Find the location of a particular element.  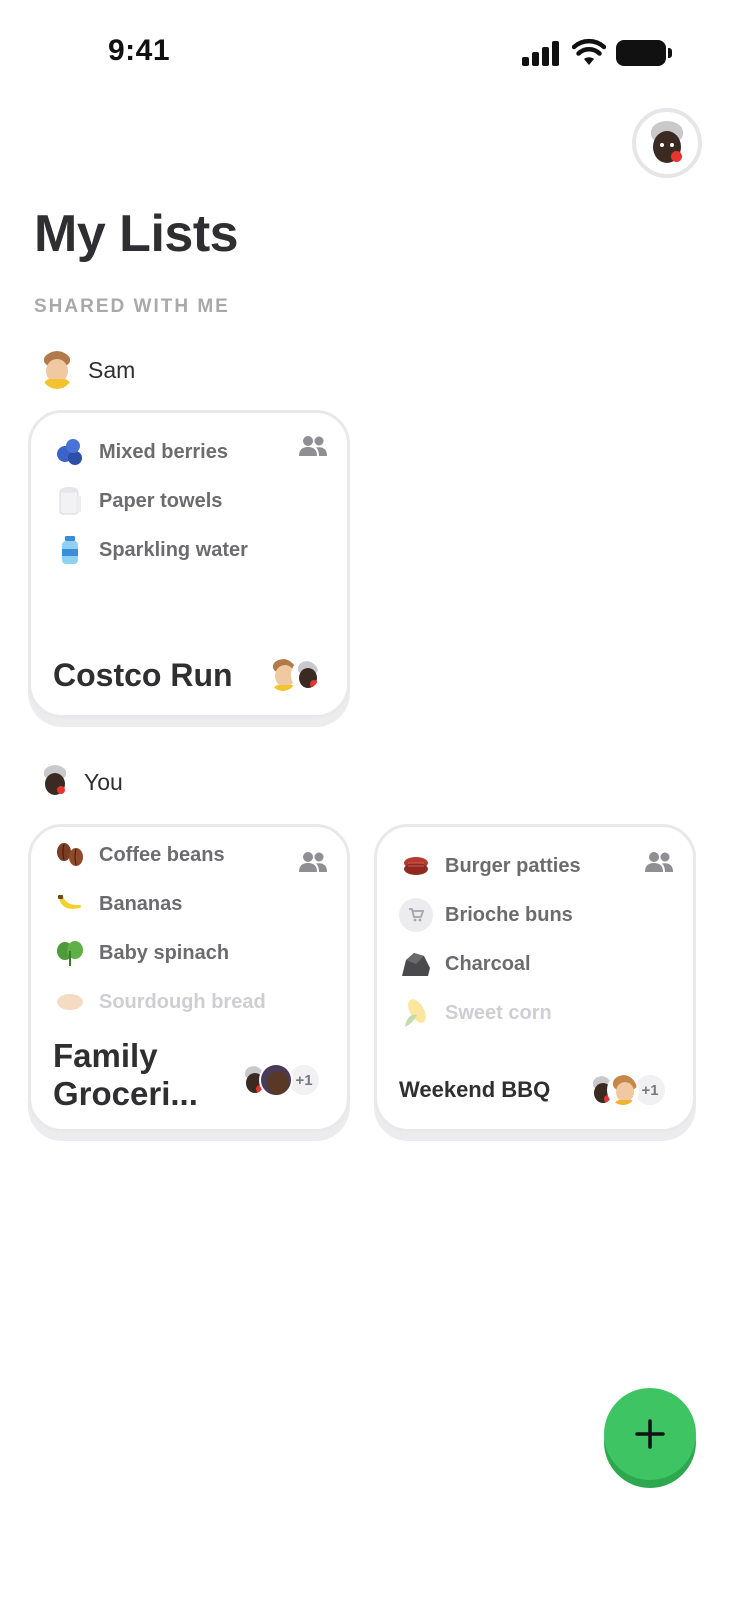

owner-row-sam: Sam is located at coordinates (87, 370).